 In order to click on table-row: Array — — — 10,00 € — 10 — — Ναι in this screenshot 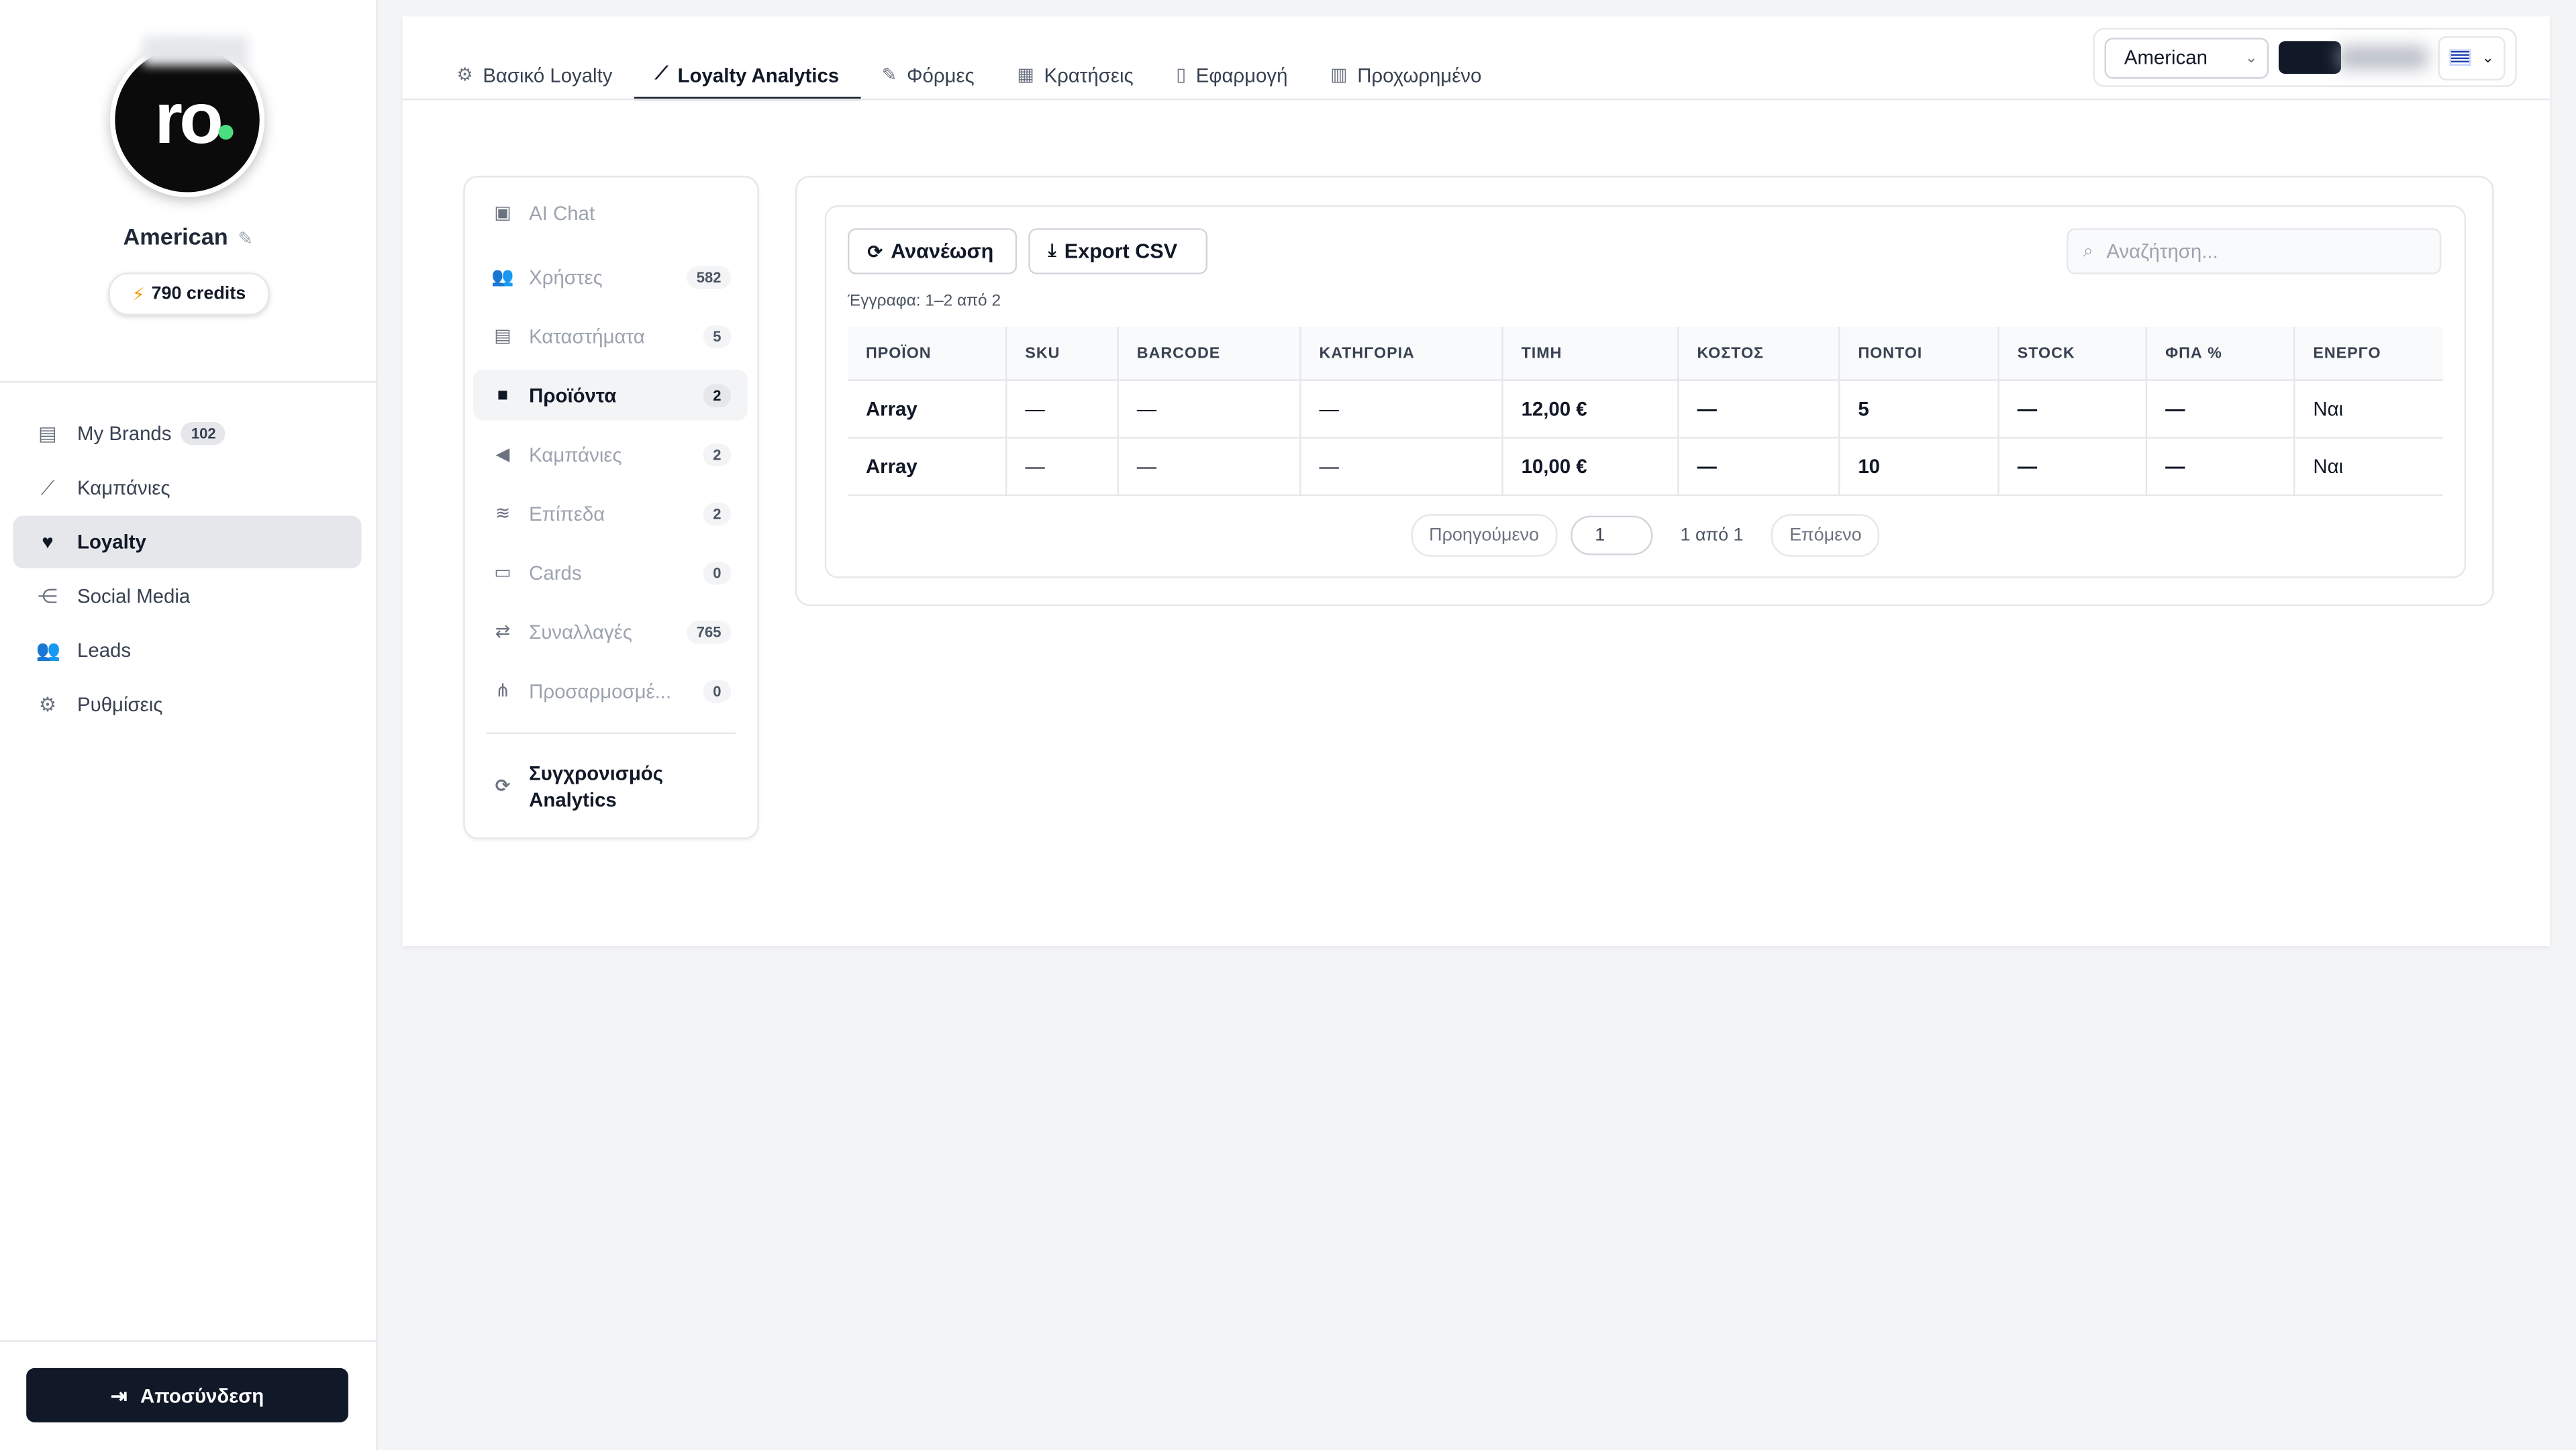, I will do `click(1645, 467)`.